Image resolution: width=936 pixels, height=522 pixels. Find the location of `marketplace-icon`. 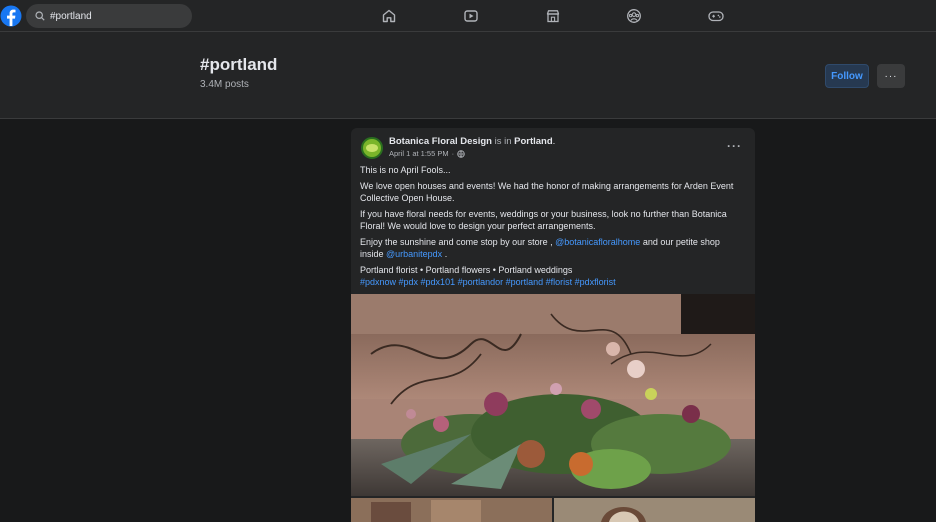

marketplace-icon is located at coordinates (553, 16).